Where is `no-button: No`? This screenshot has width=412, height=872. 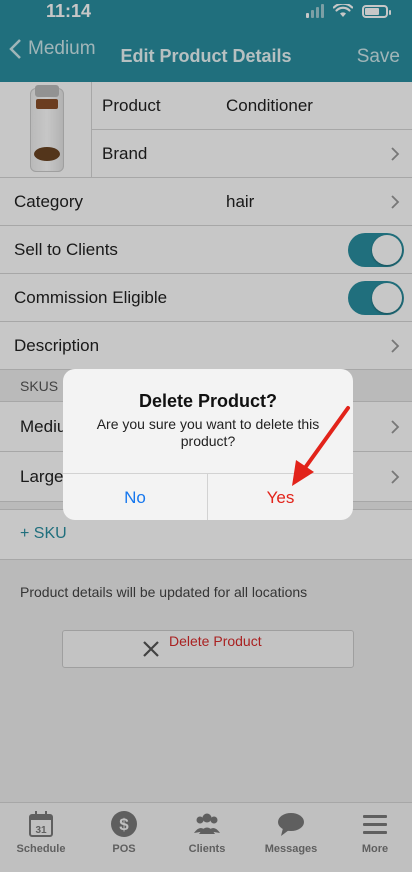 no-button: No is located at coordinates (135, 497).